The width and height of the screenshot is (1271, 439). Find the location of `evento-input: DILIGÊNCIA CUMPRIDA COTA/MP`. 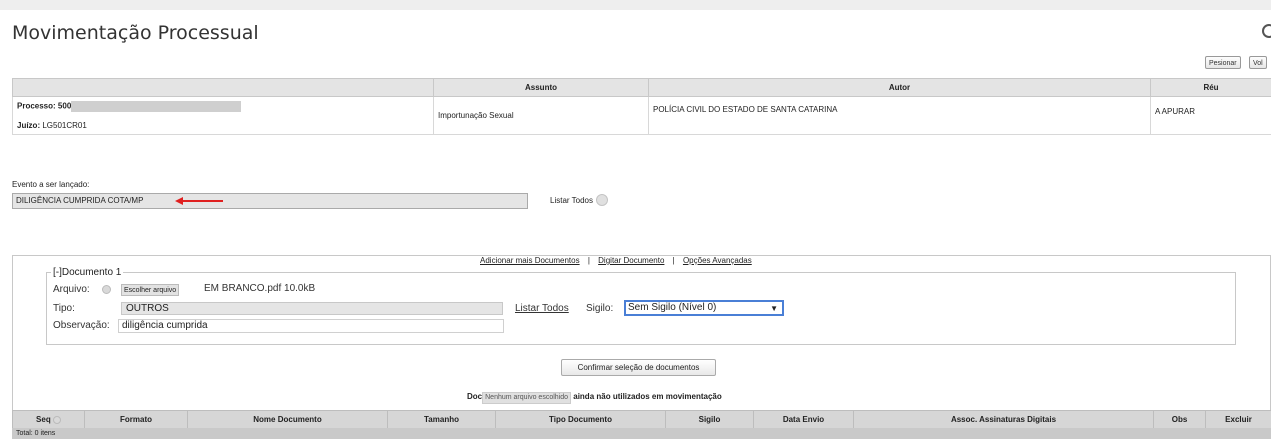

evento-input: DILIGÊNCIA CUMPRIDA COTA/MP is located at coordinates (270, 201).